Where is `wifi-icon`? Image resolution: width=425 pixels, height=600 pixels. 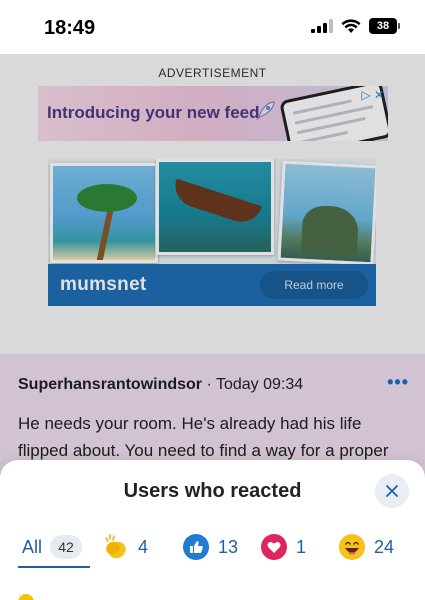
wifi-icon is located at coordinates (351, 25).